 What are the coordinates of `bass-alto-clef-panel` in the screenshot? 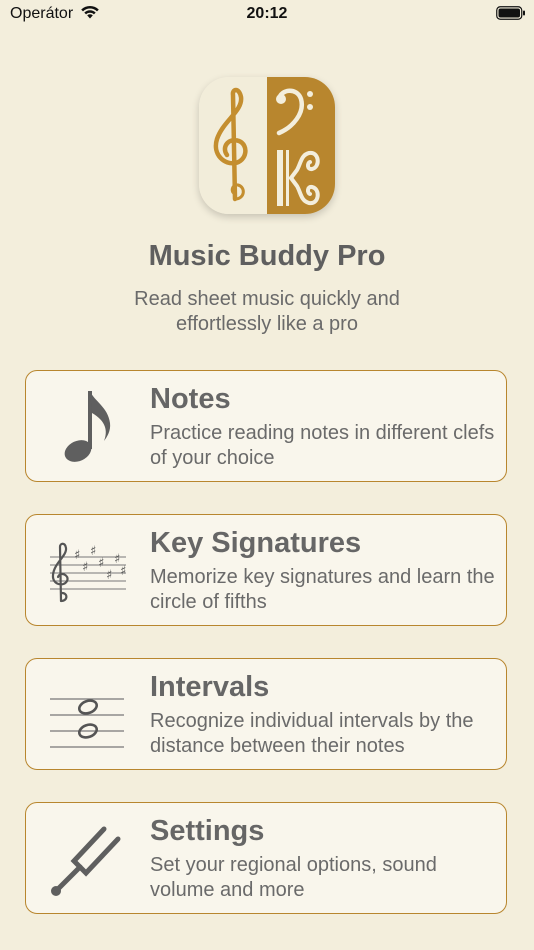 It's located at (301, 145).